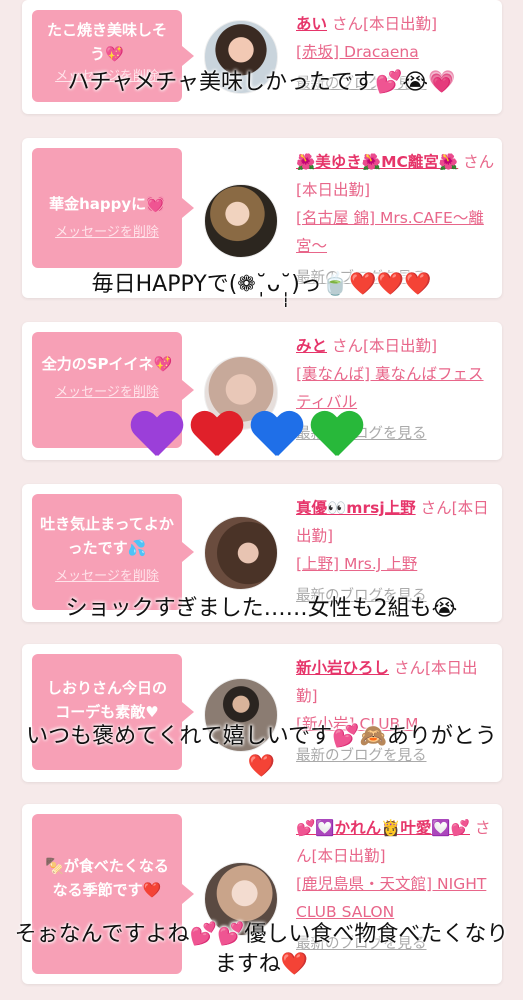 This screenshot has width=523, height=1000. I want to click on shop-link: [上野] Mrs.J 上野, so click(356, 564).